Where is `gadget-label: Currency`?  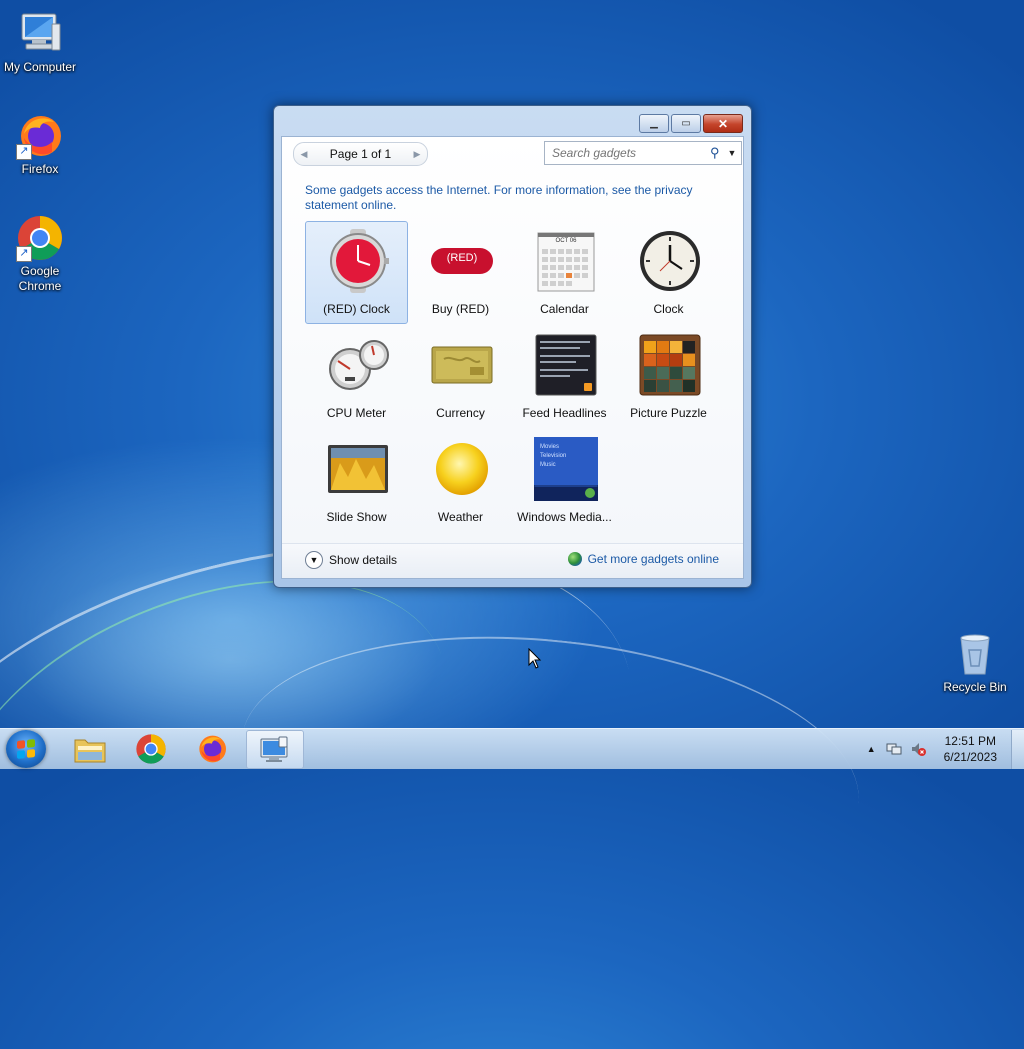
gadget-label: Currency is located at coordinates (460, 413).